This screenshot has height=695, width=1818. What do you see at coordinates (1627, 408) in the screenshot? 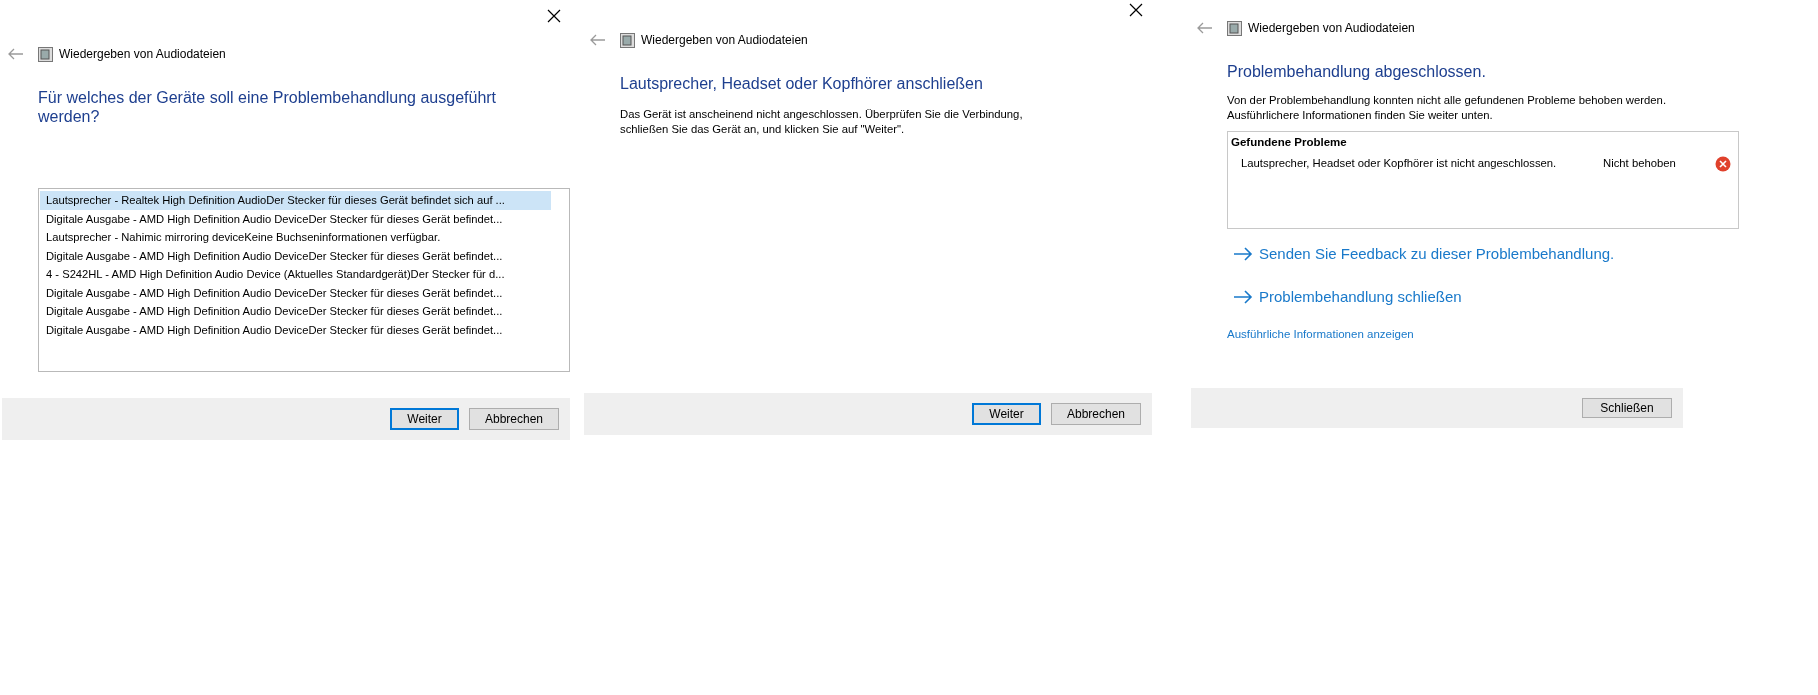
I see `dialog-button: Schließen` at bounding box center [1627, 408].